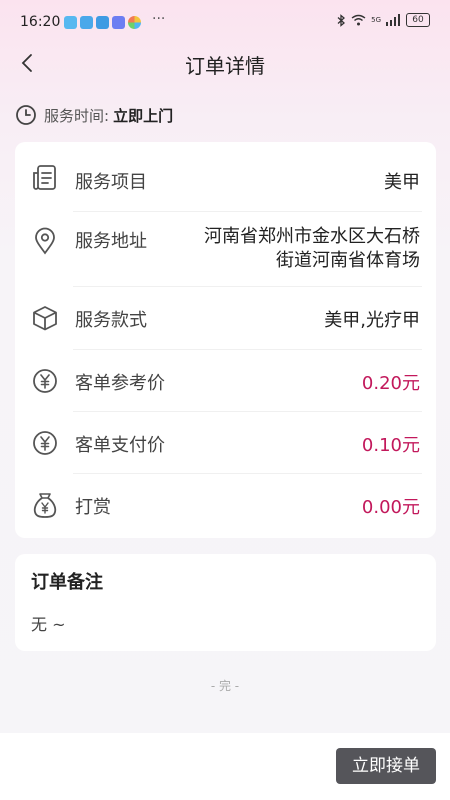  I want to click on document-icon, so click(44, 177).